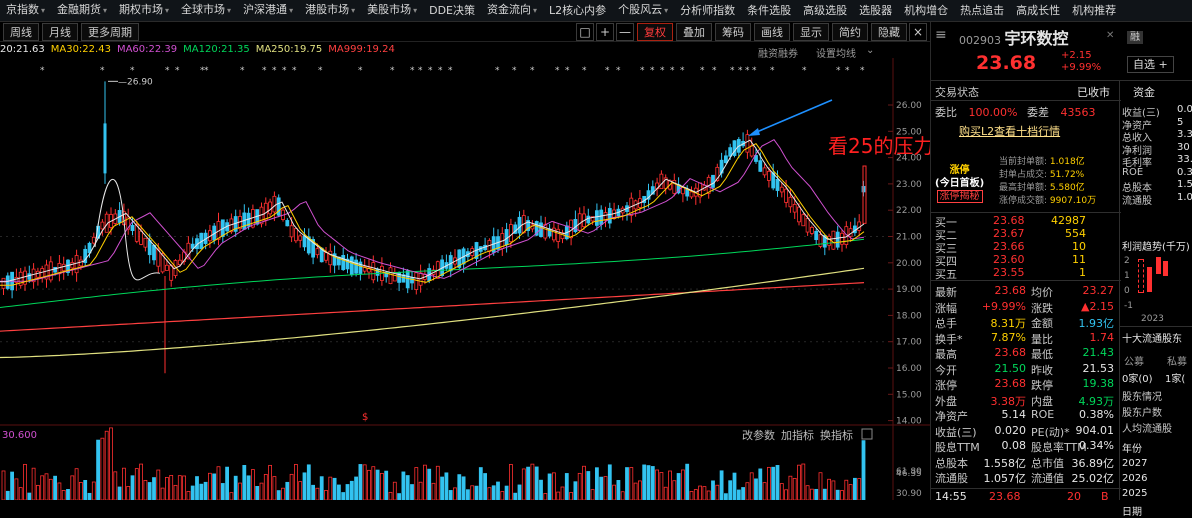  What do you see at coordinates (1009, 131) in the screenshot?
I see `buy-l2-link: 购买L2查看十档行情` at bounding box center [1009, 131].